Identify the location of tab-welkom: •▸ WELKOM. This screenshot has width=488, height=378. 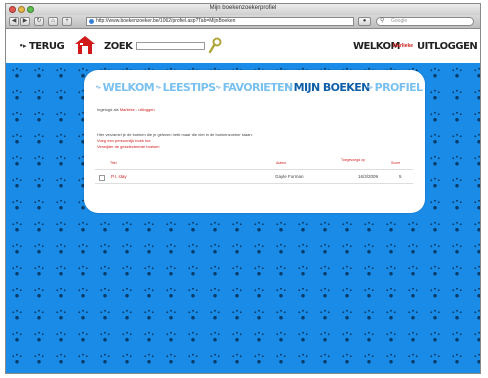
(125, 87).